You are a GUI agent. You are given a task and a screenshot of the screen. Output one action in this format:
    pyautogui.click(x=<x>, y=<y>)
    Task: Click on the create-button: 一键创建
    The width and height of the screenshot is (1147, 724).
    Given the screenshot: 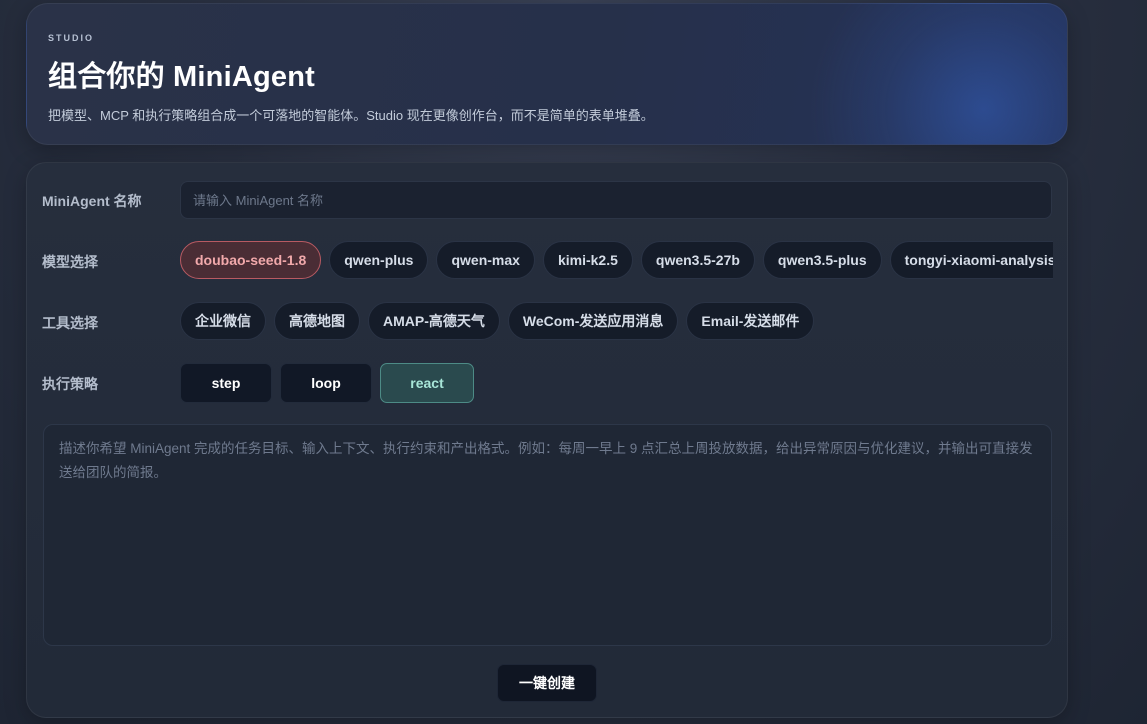 What is the action you would take?
    pyautogui.click(x=547, y=683)
    